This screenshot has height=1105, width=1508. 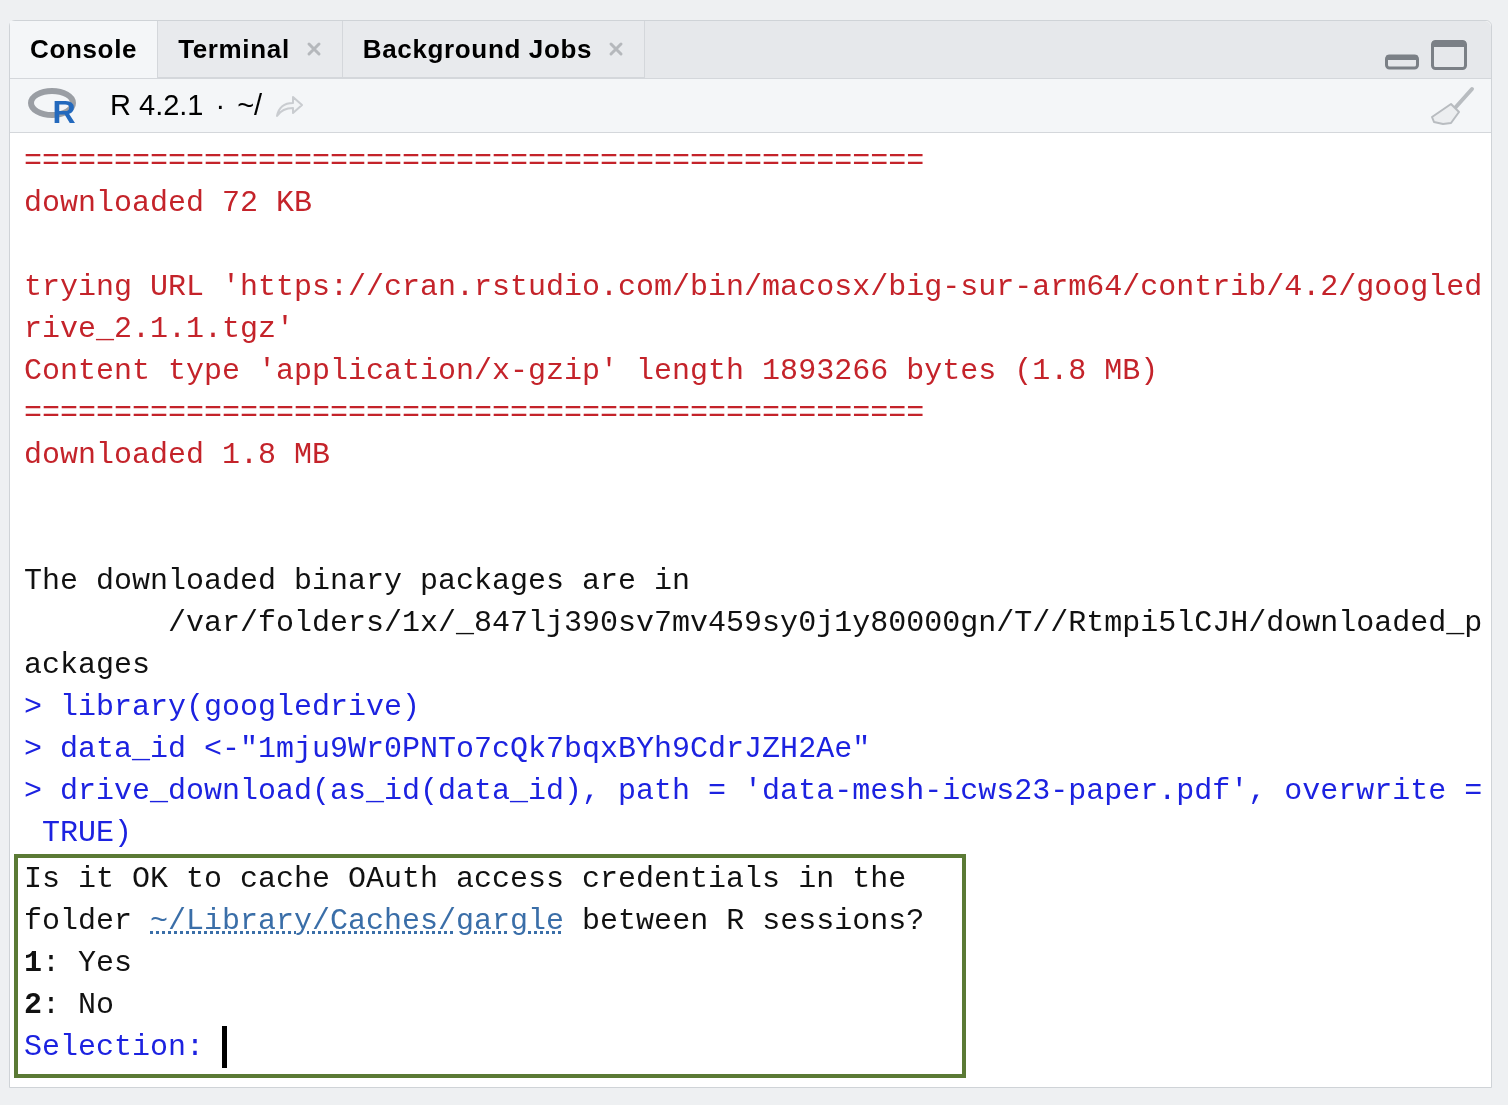 I want to click on console-output: Content type 'application/x-gzip' length 1893266 bytes (1.8 MB), so click(x=592, y=371).